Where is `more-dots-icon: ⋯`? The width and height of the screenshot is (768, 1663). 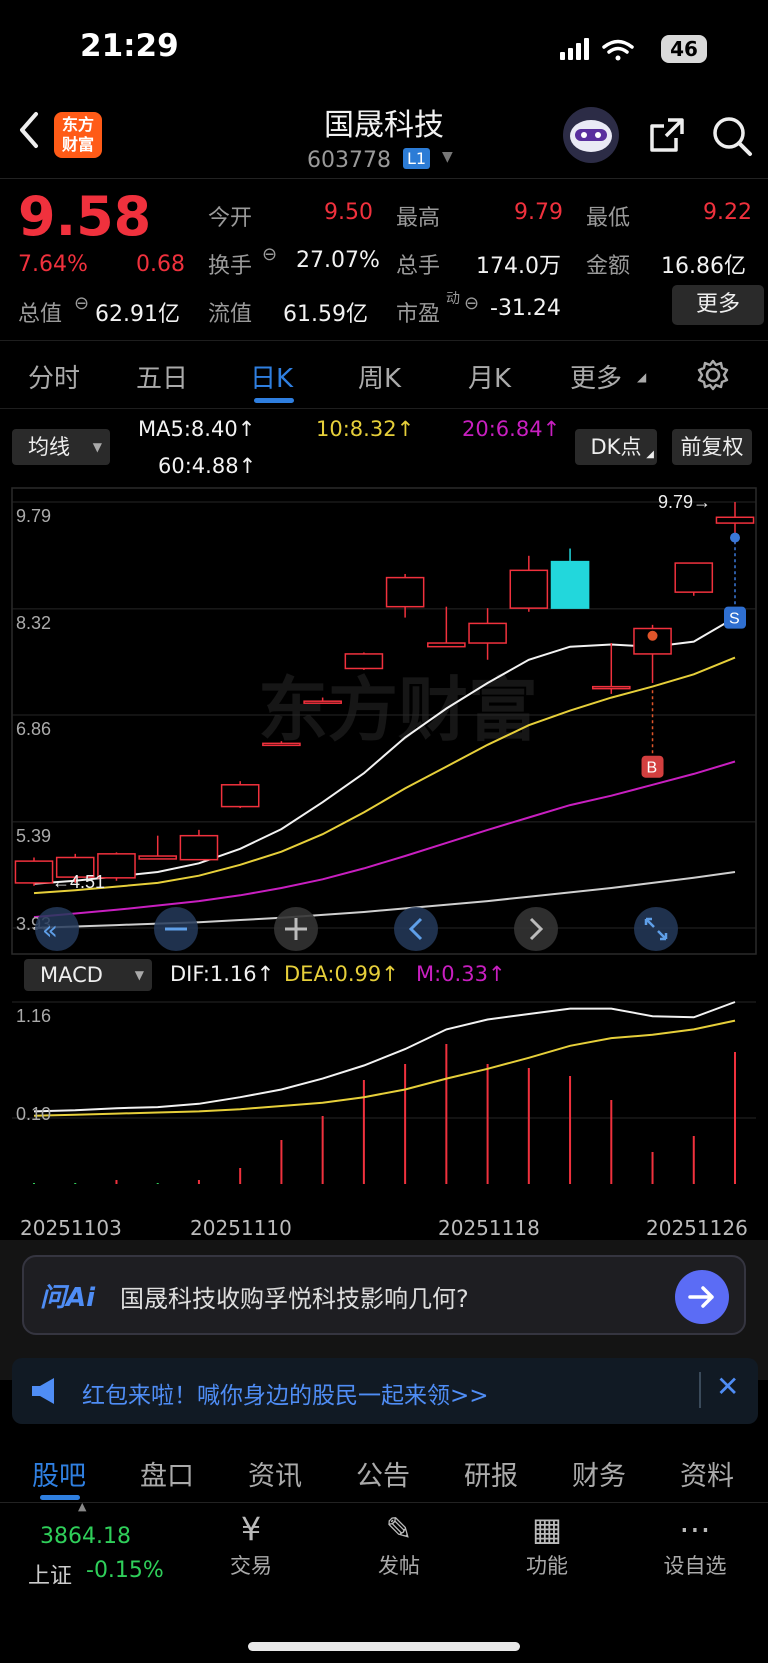
more-dots-icon: ⋯ is located at coordinates (695, 1529).